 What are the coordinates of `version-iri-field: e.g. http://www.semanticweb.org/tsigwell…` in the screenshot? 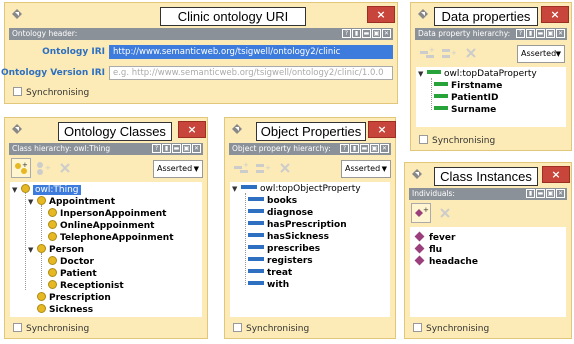 It's located at (251, 73).